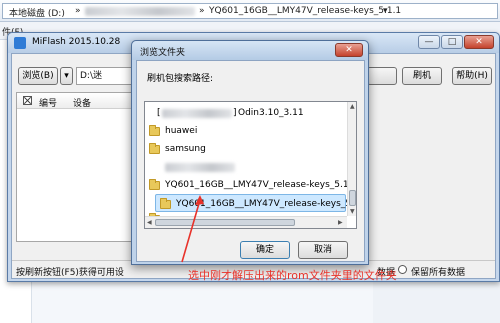  Describe the element at coordinates (70, 273) in the screenshot. I see `status-text: 按刷新按钮(F5)获得可用设` at that location.